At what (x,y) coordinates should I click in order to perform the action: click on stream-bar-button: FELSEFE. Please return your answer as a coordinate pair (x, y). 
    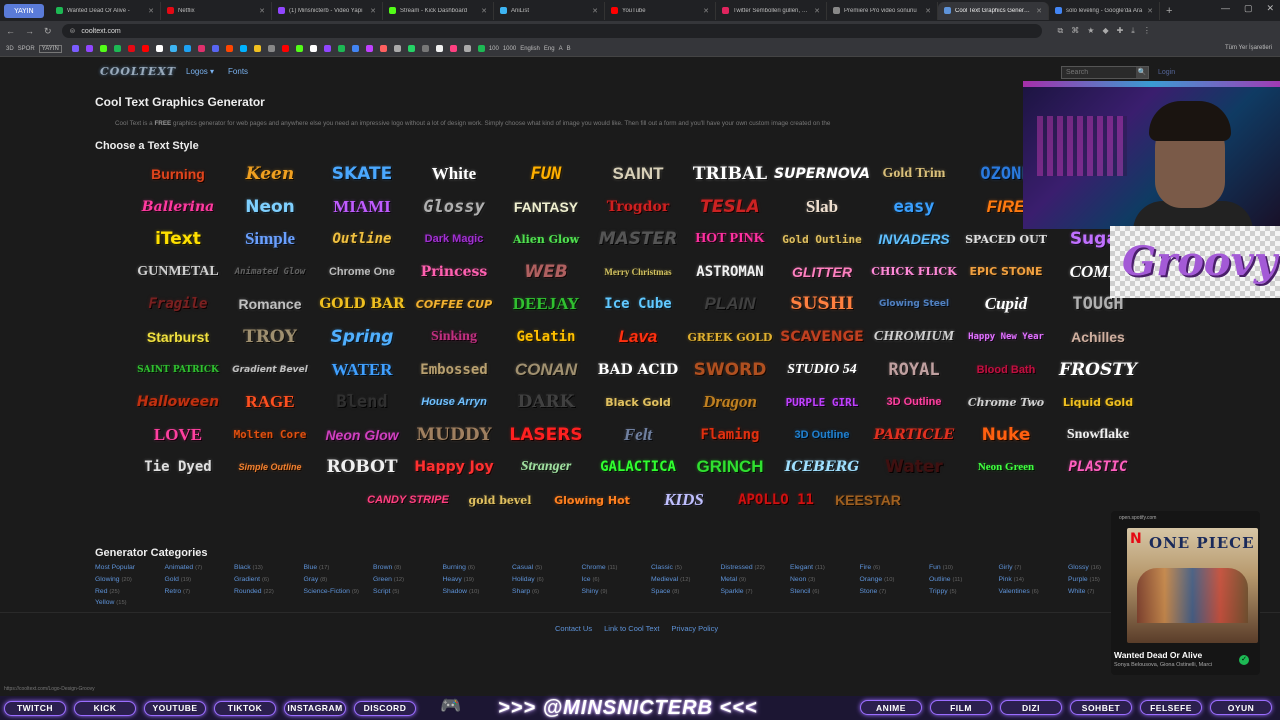
    Looking at the image, I should click on (1171, 707).